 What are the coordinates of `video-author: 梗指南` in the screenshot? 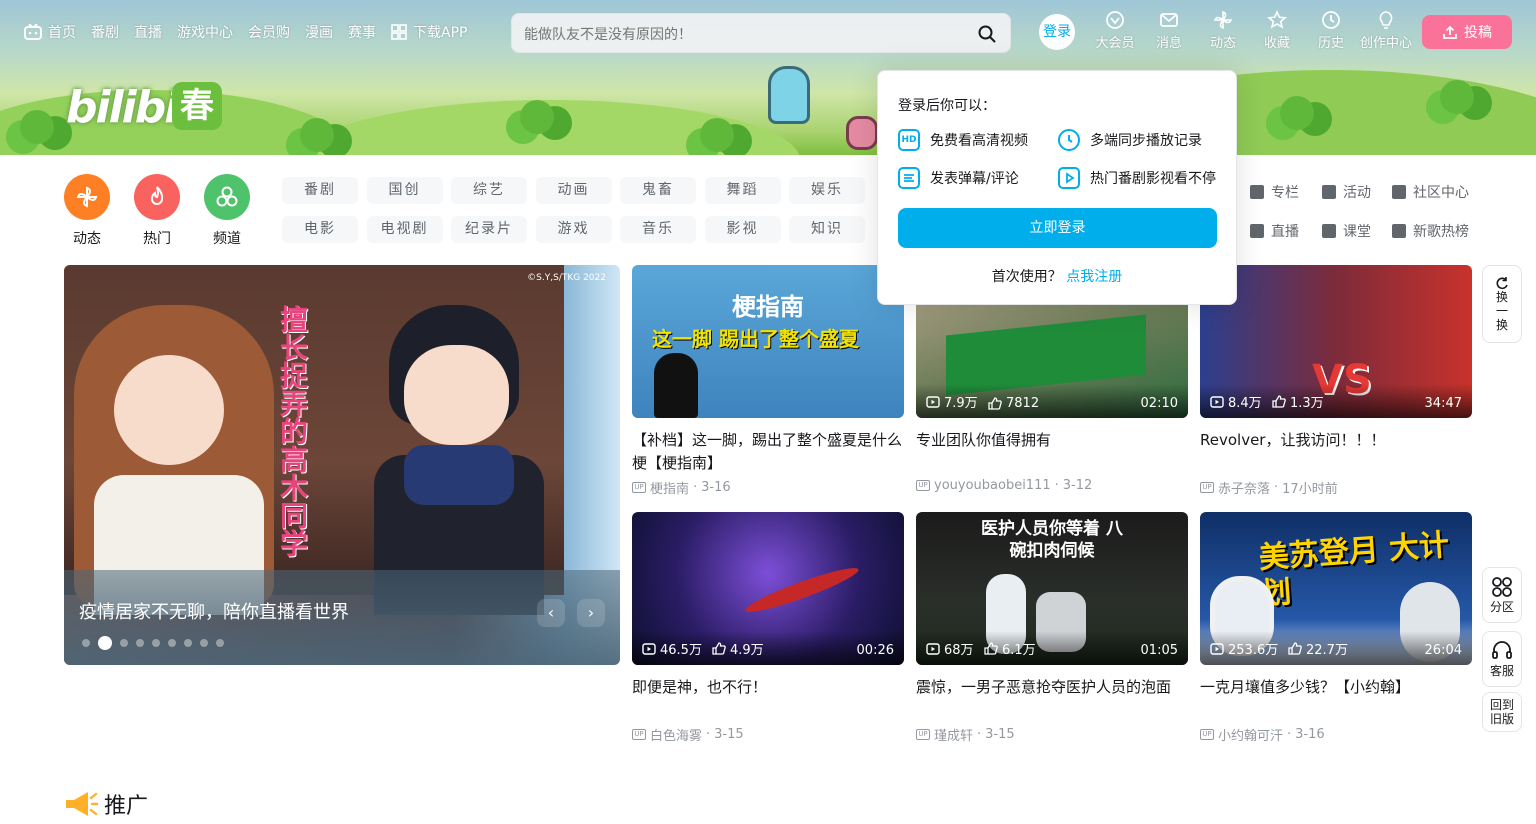 It's located at (669, 487).